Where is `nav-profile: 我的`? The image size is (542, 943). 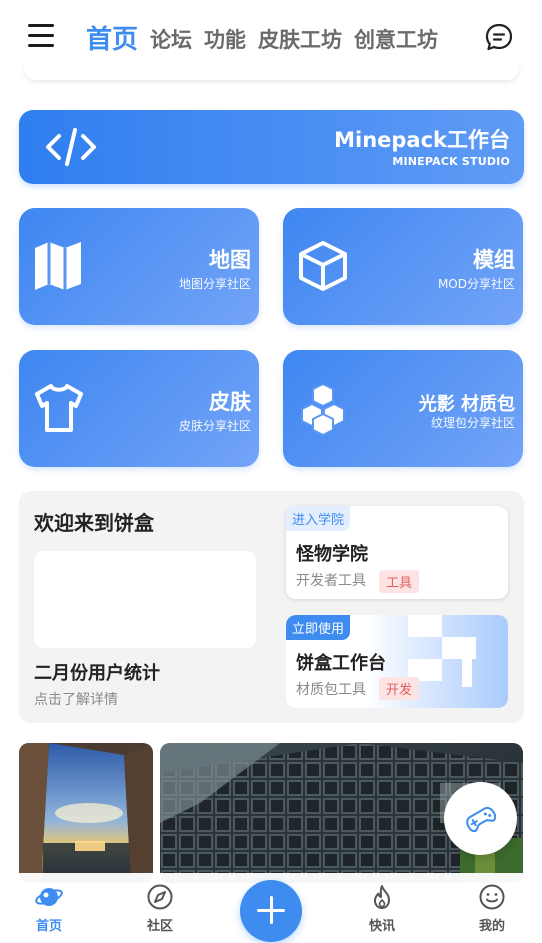
nav-profile: 我的 is located at coordinates (492, 908).